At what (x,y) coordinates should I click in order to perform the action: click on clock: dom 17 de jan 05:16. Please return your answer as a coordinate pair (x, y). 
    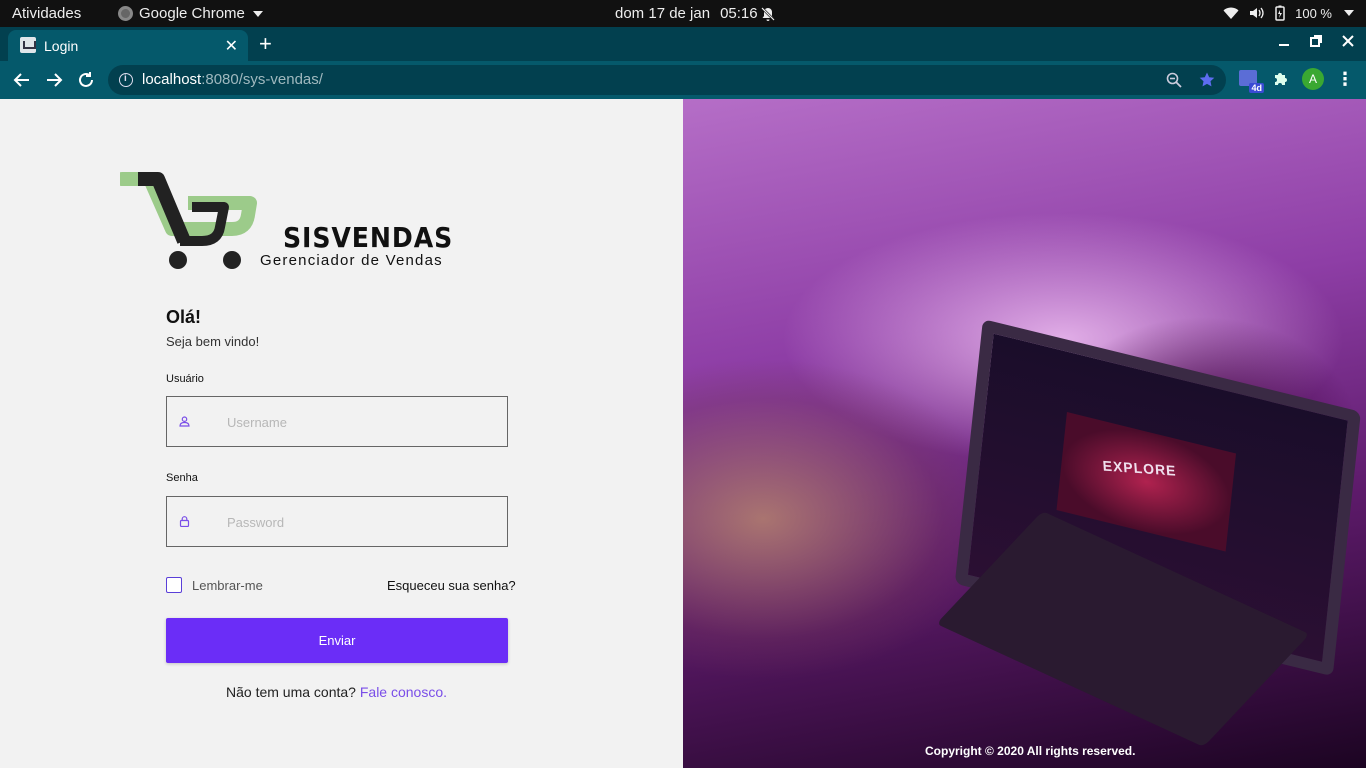
    Looking at the image, I should click on (686, 13).